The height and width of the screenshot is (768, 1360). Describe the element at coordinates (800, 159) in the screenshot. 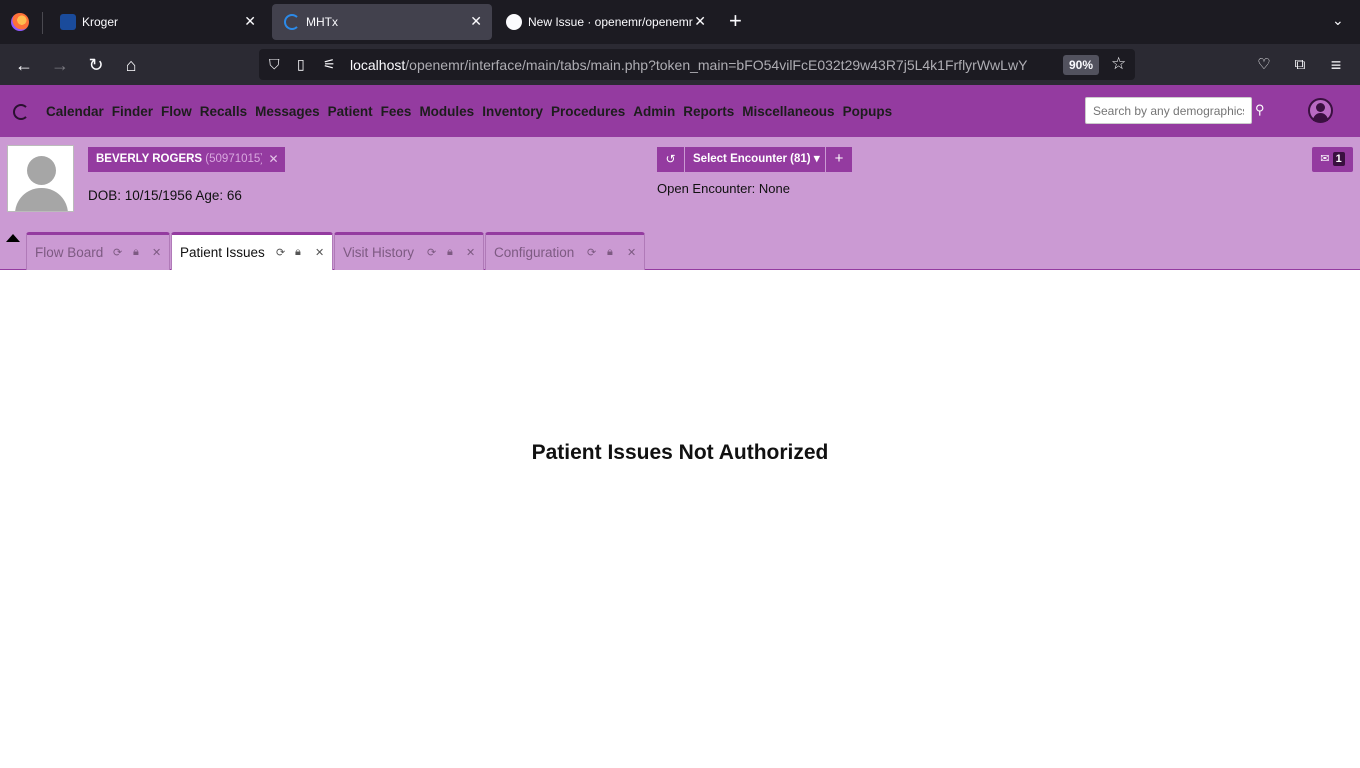

I see `encounter-count: (81)` at that location.